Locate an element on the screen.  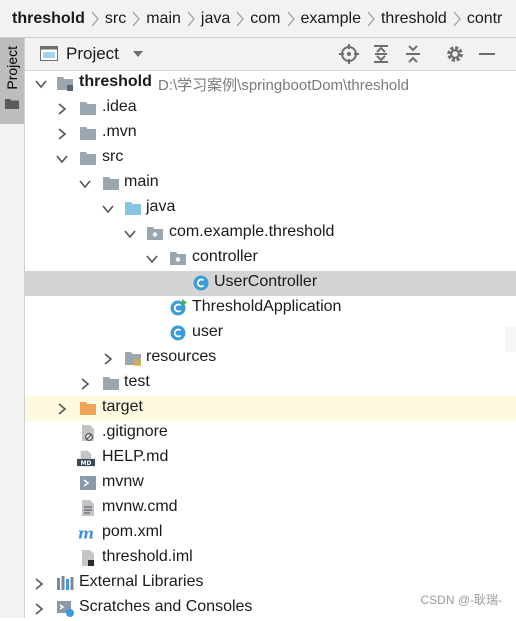
tree-node-label: .mvn is located at coordinates (119, 131).